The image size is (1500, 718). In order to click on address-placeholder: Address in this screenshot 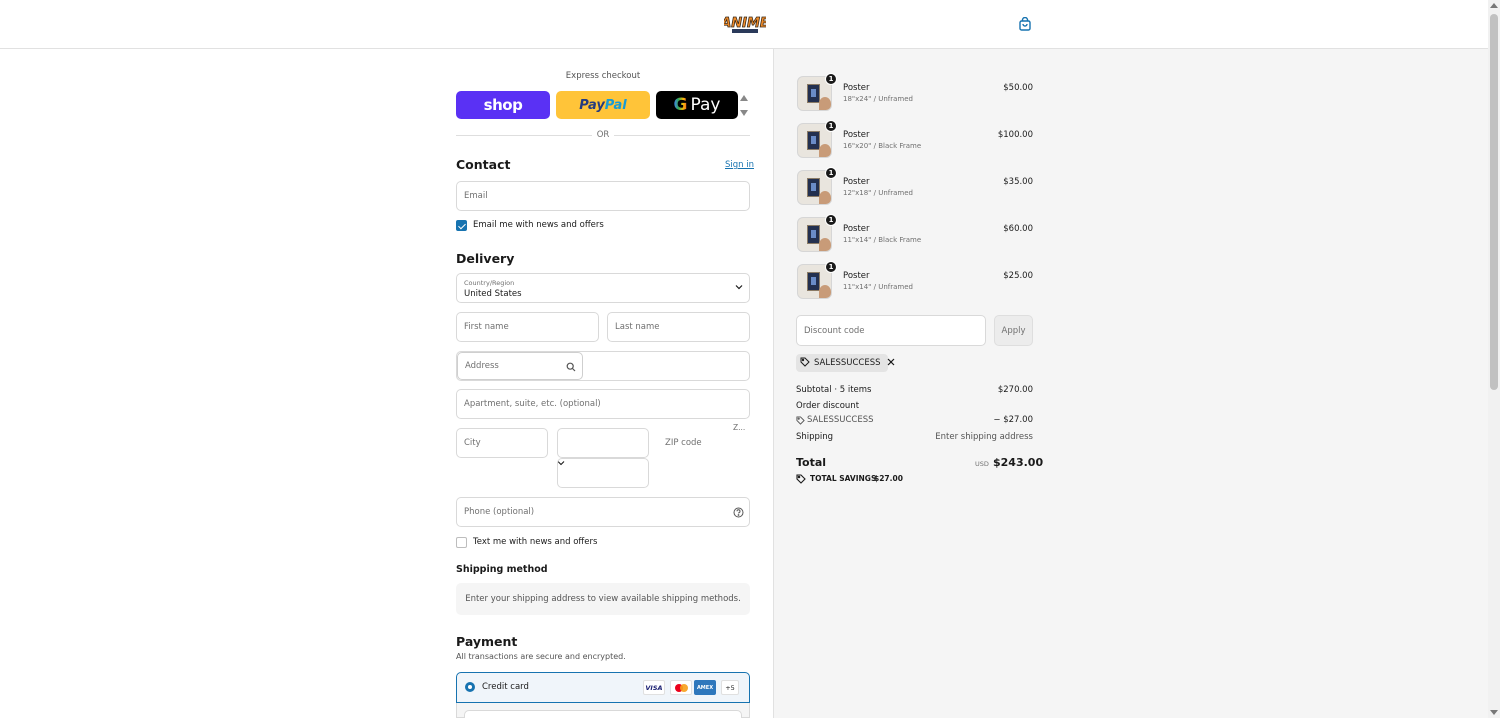, I will do `click(482, 366)`.